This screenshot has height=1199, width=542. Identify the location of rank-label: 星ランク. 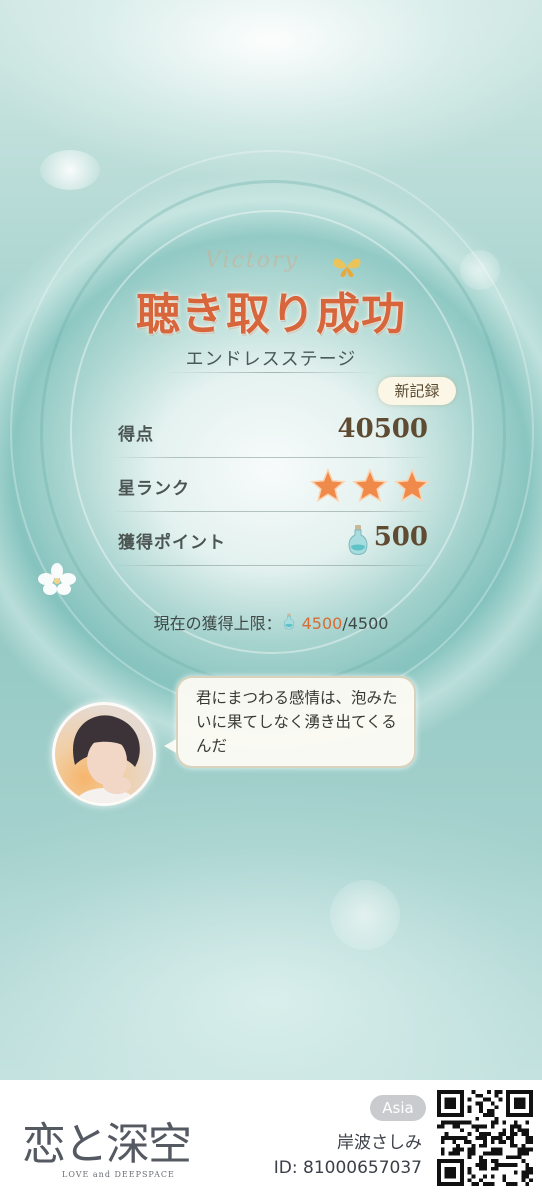
(154, 489).